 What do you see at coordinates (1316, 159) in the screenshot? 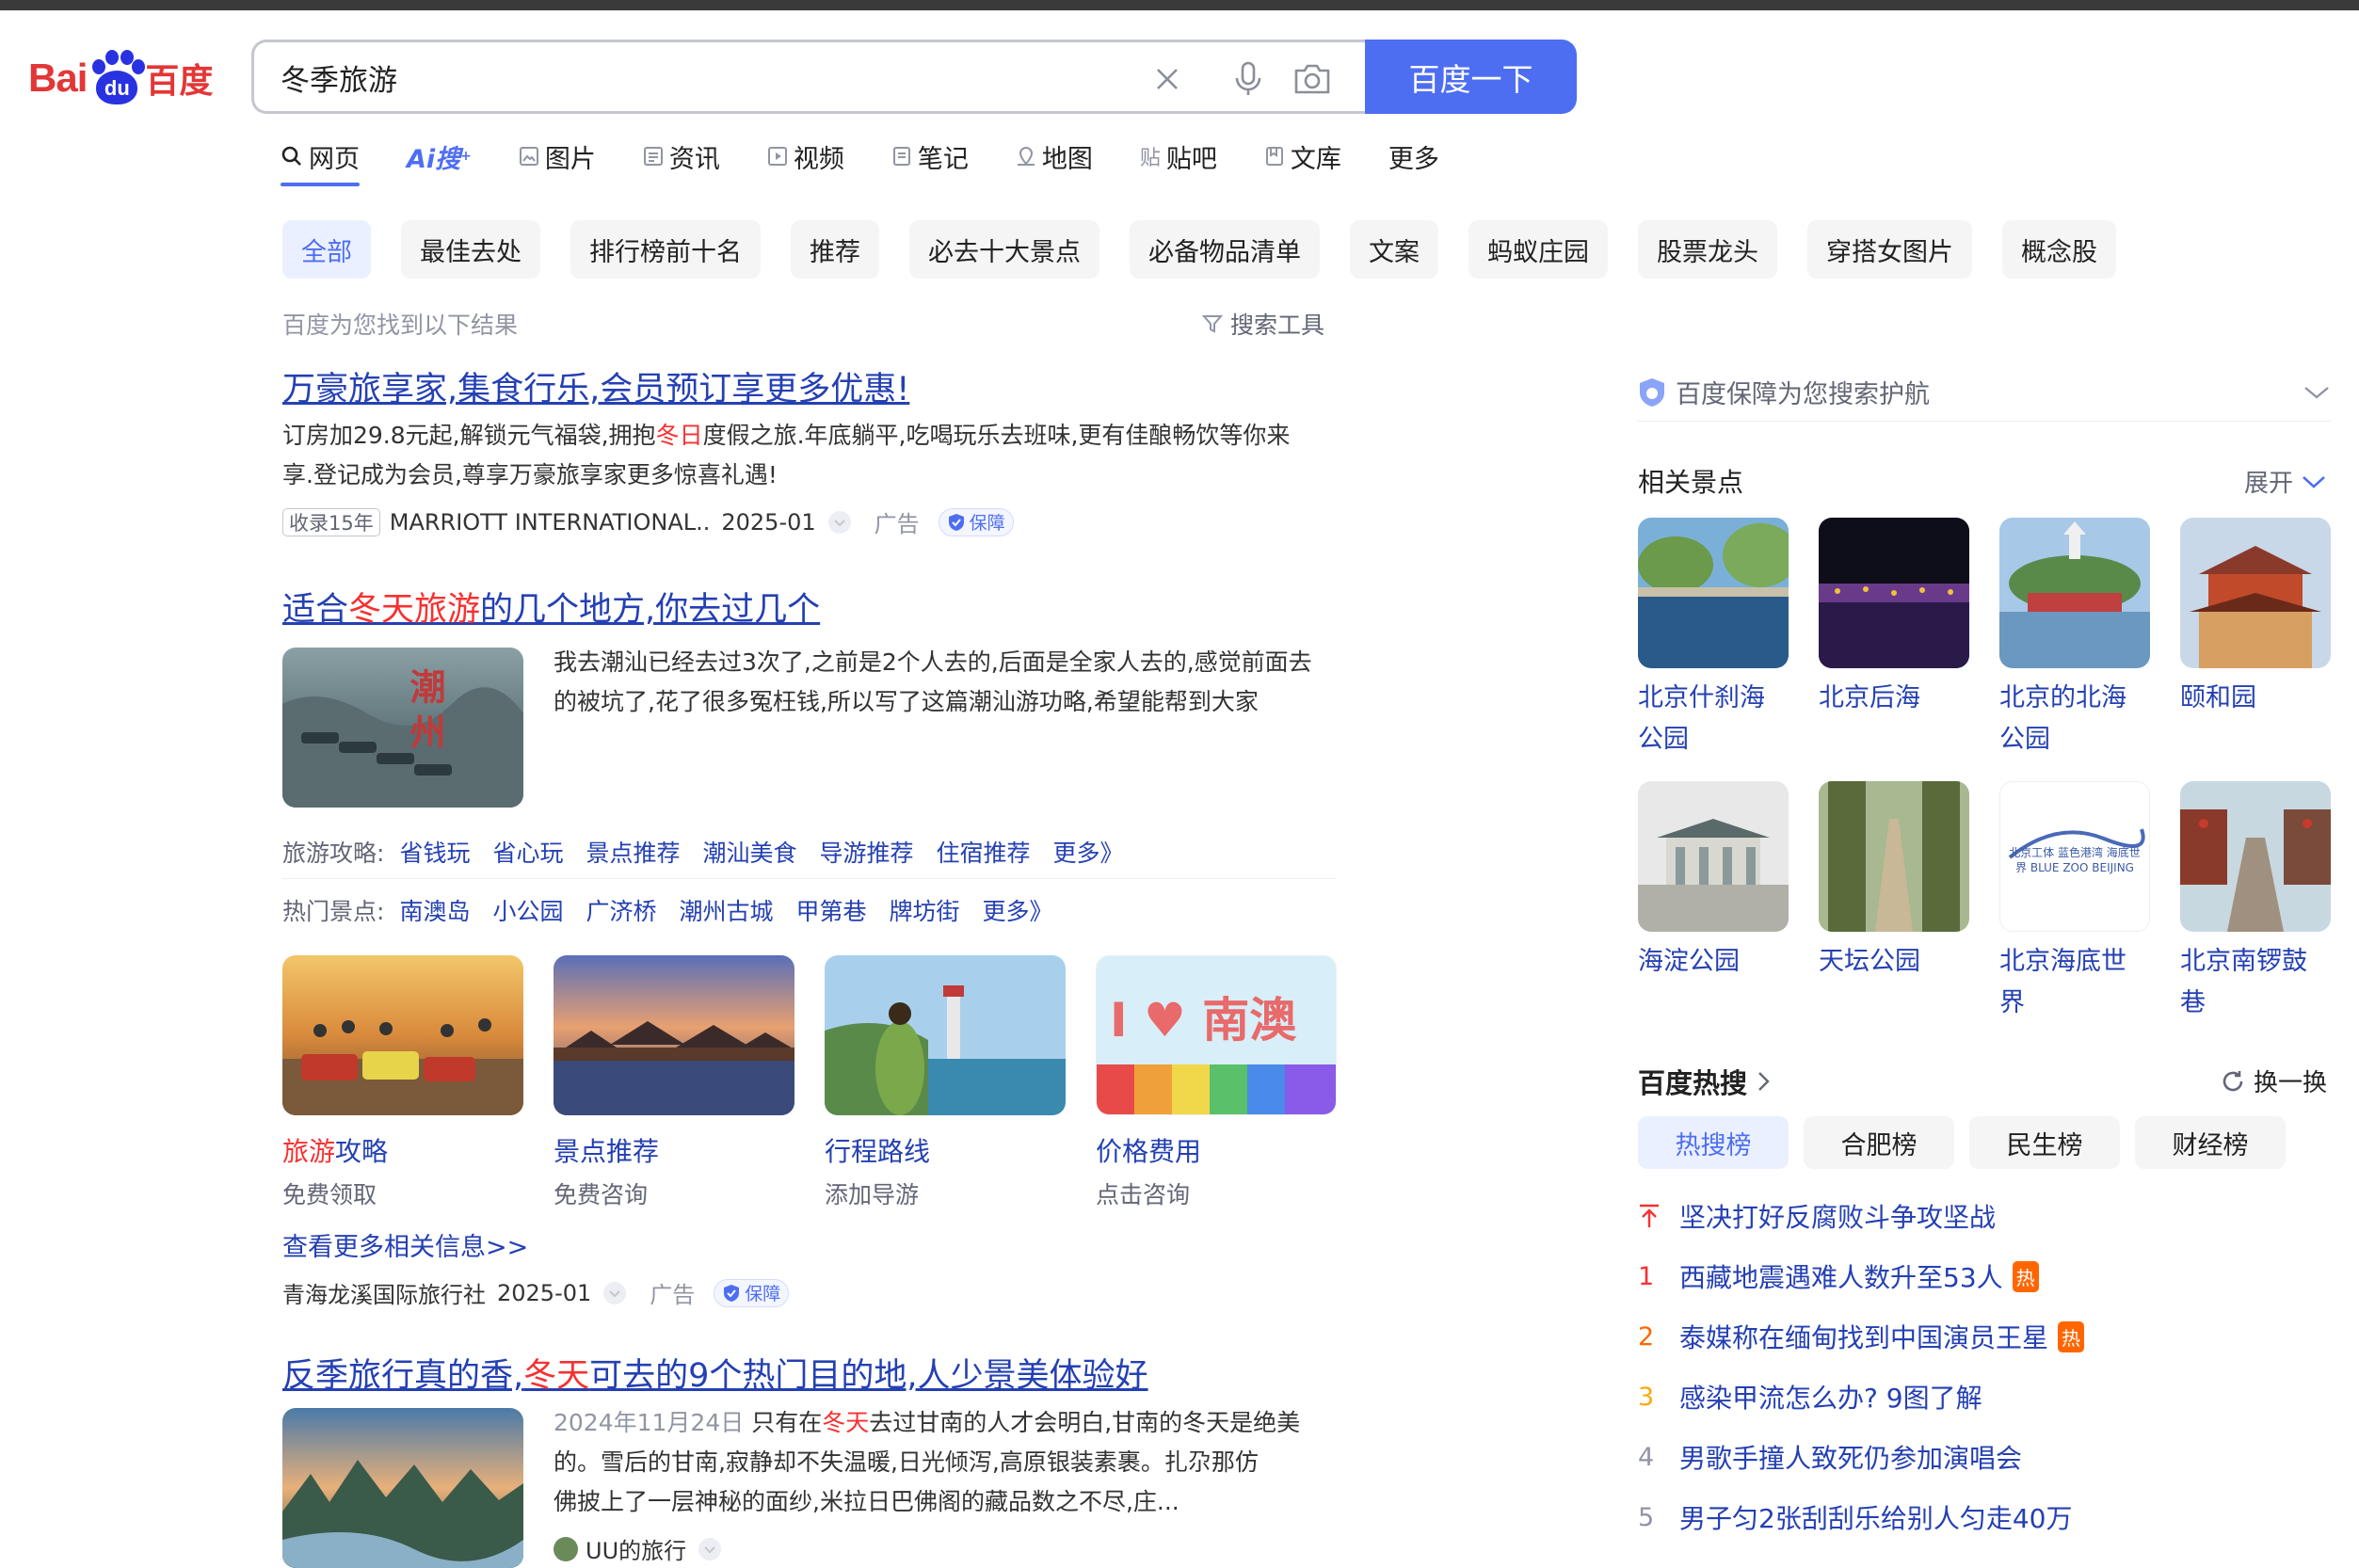
I see `tab-label: 文库` at bounding box center [1316, 159].